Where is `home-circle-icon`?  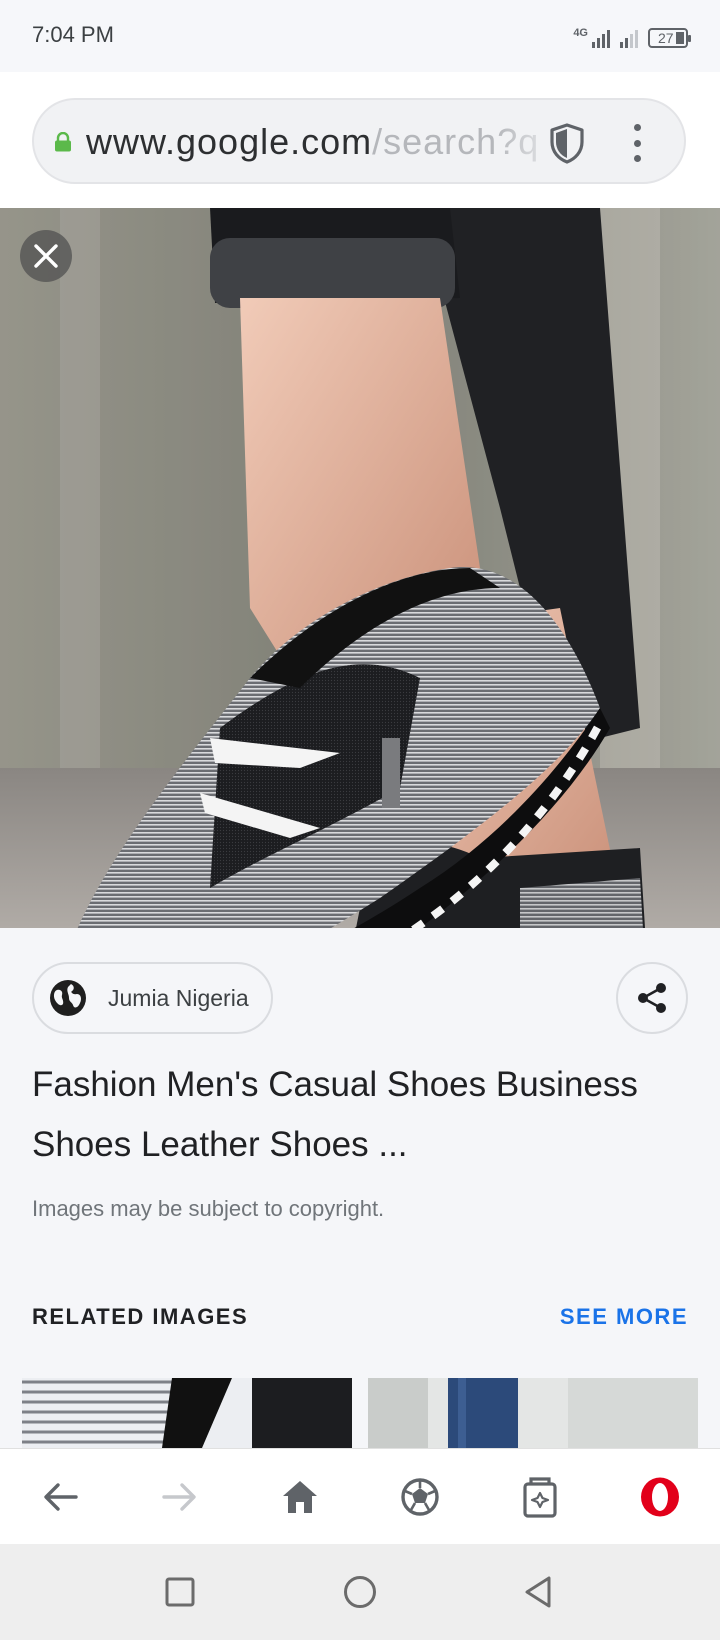 home-circle-icon is located at coordinates (360, 1592).